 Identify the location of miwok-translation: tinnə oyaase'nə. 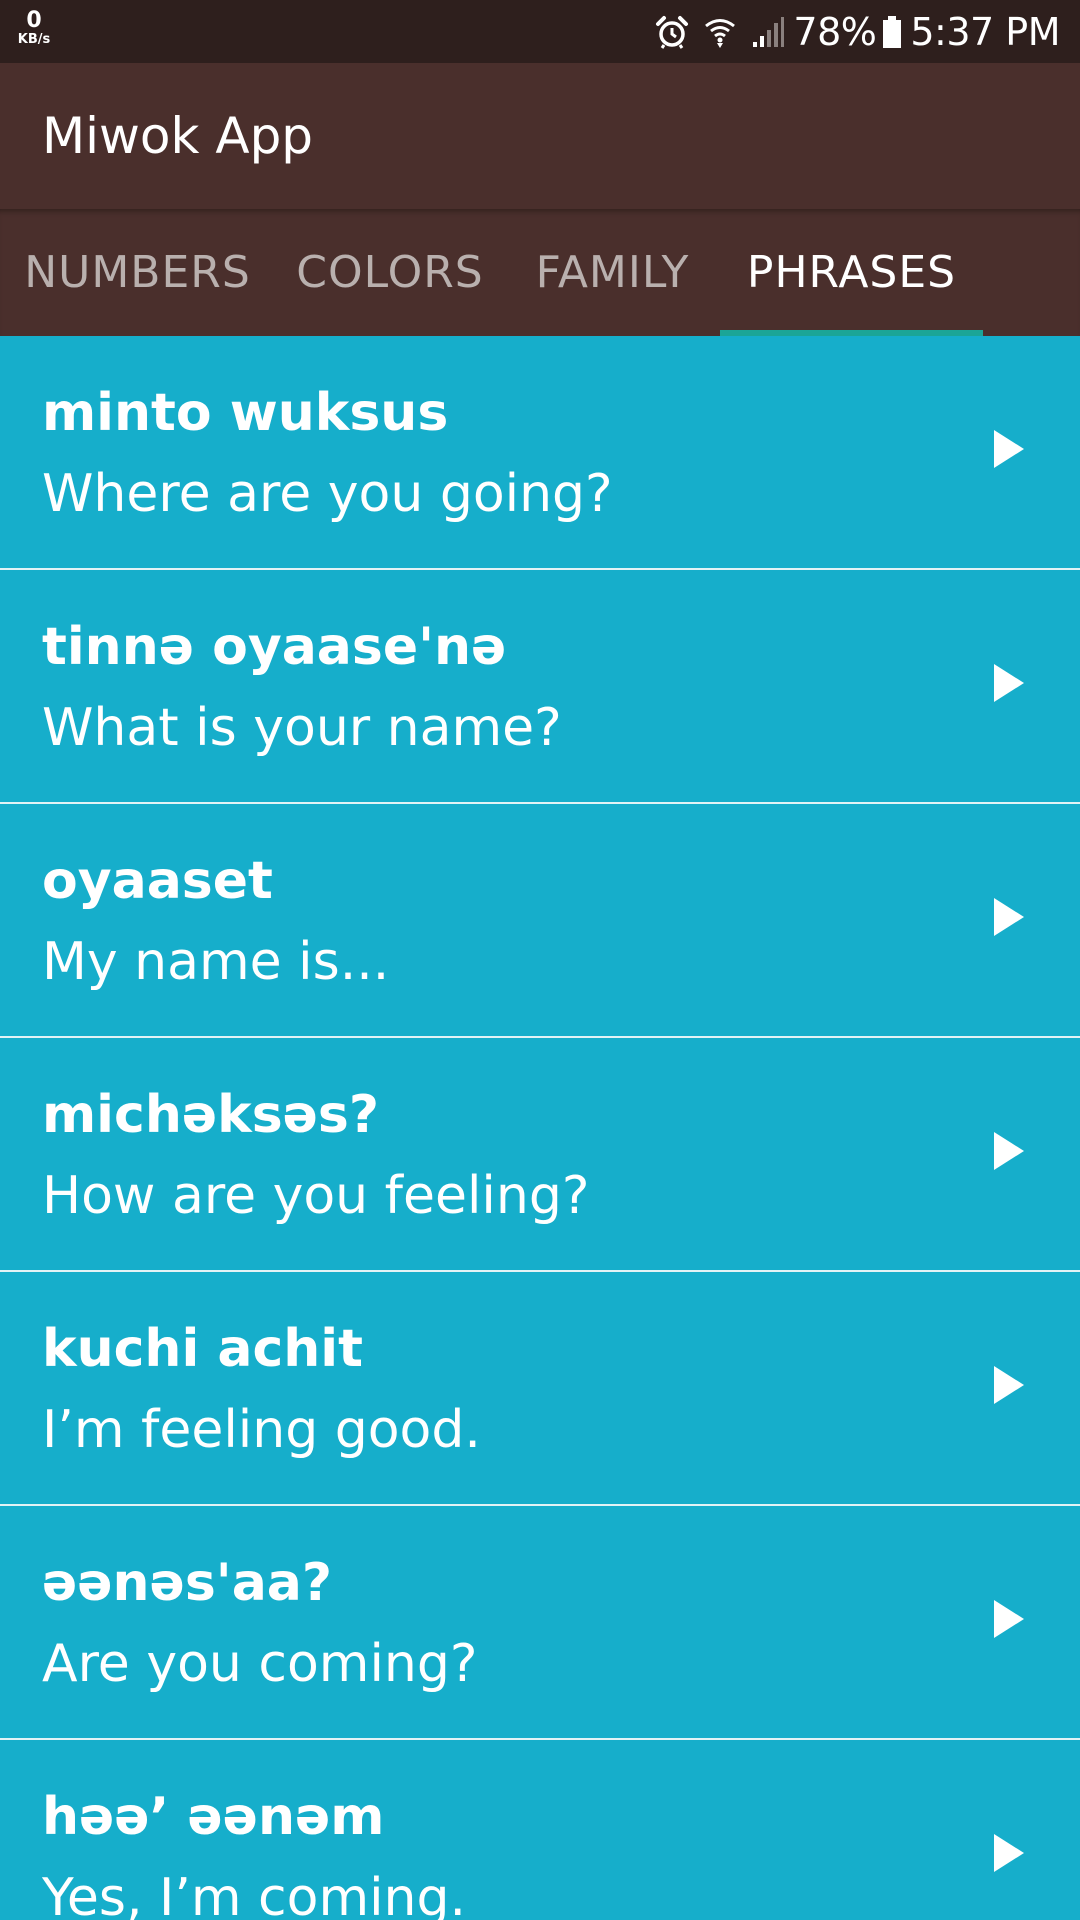
(274, 647).